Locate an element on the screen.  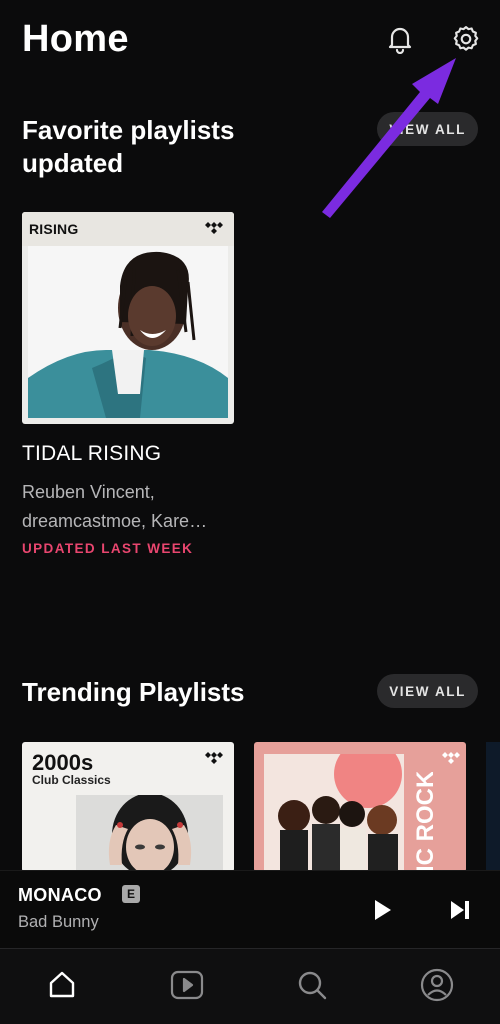
top-header: Home is located at coordinates (250, 40).